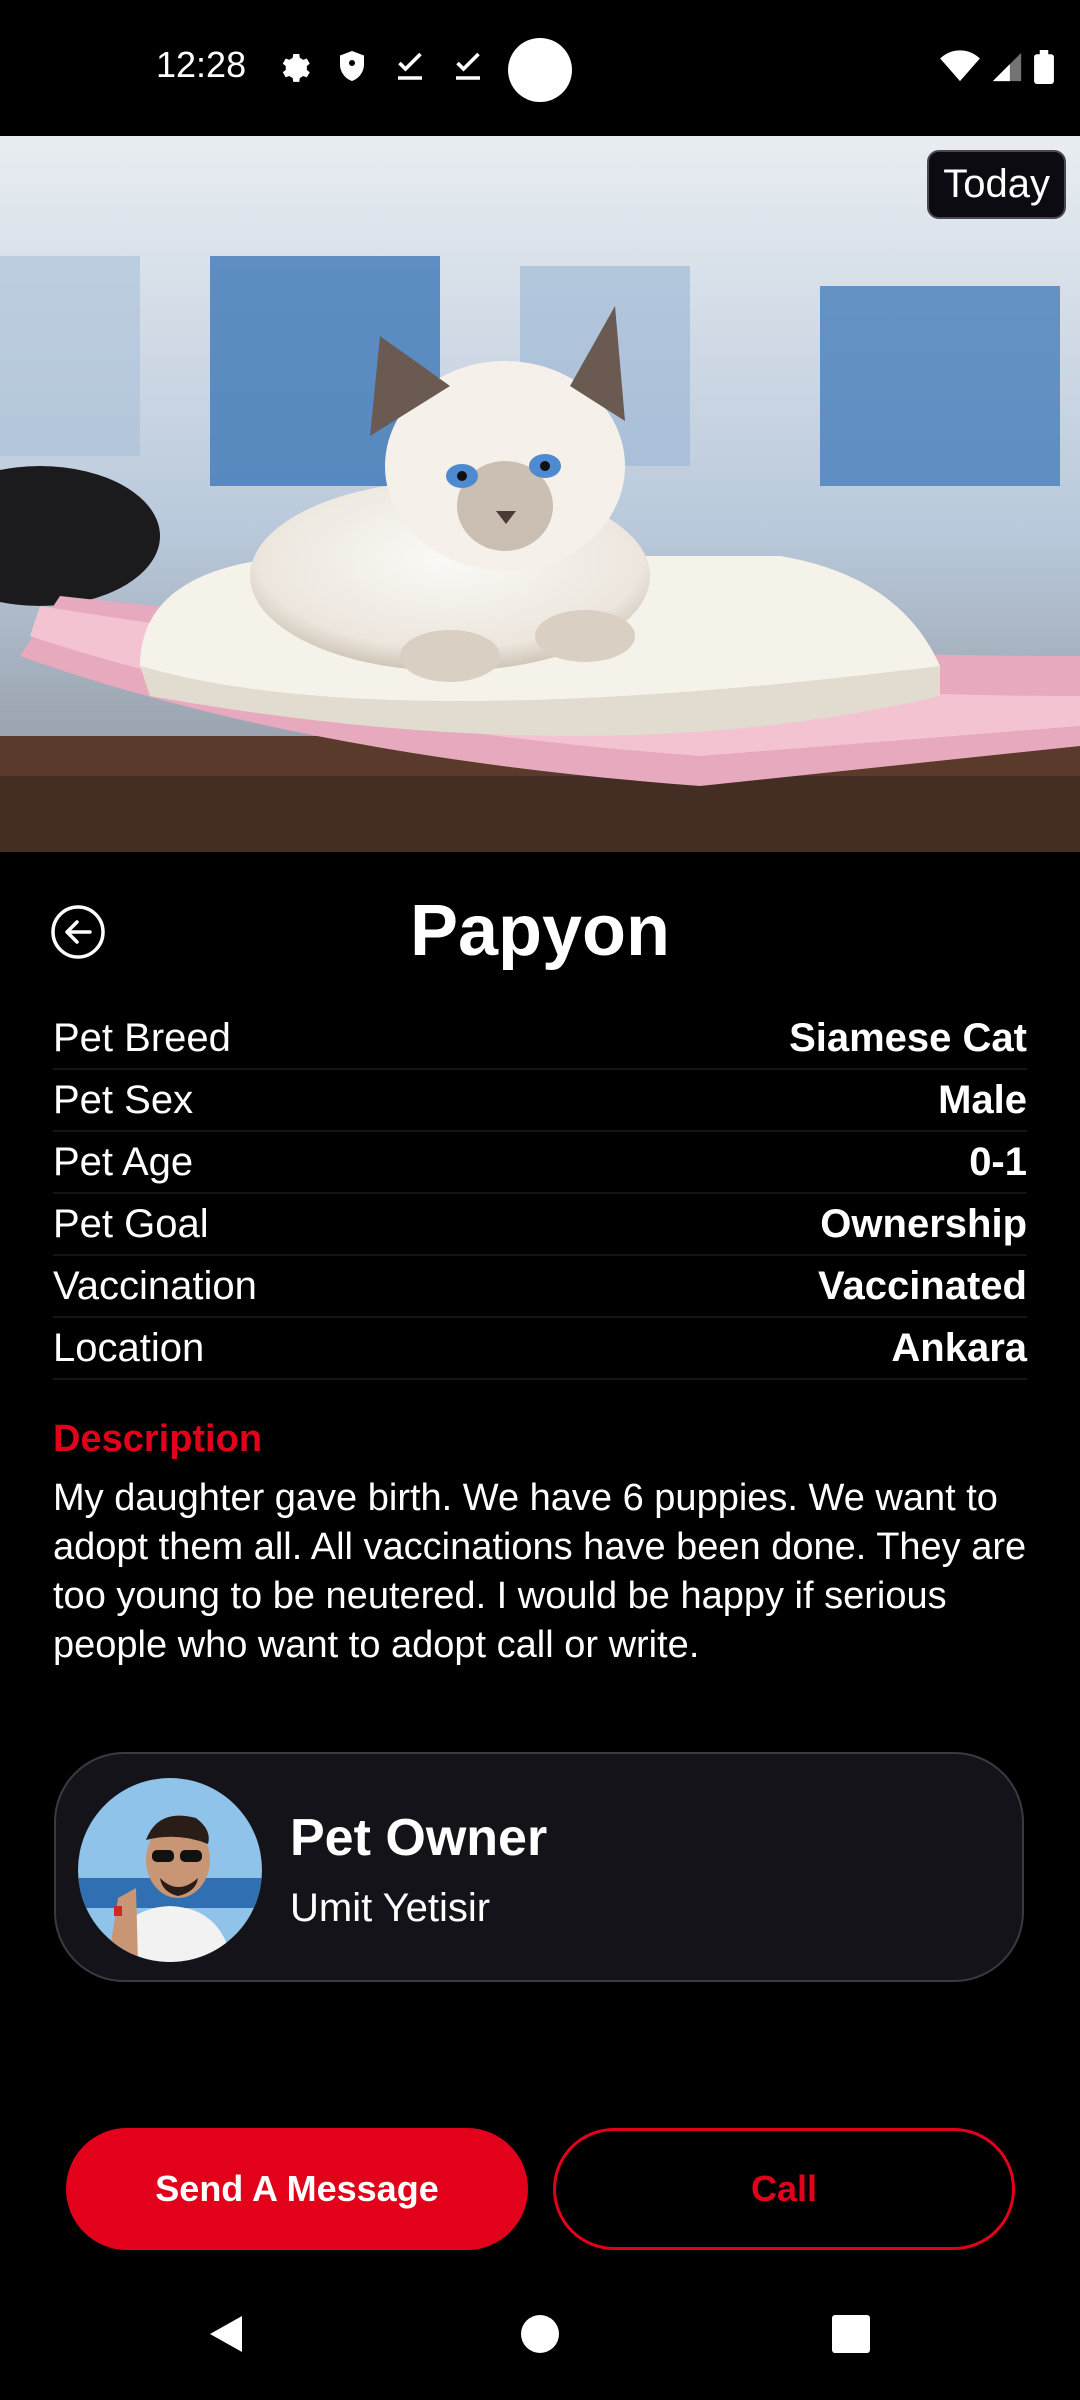  Describe the element at coordinates (1007, 67) in the screenshot. I see `signal-icon` at that location.